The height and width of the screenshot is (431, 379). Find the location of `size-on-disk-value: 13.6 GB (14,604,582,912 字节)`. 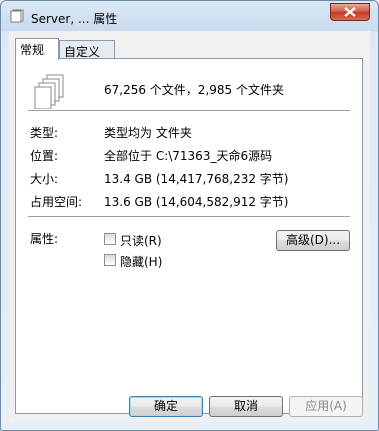

size-on-disk-value: 13.6 GB (14,604,582,912 字节) is located at coordinates (196, 202).